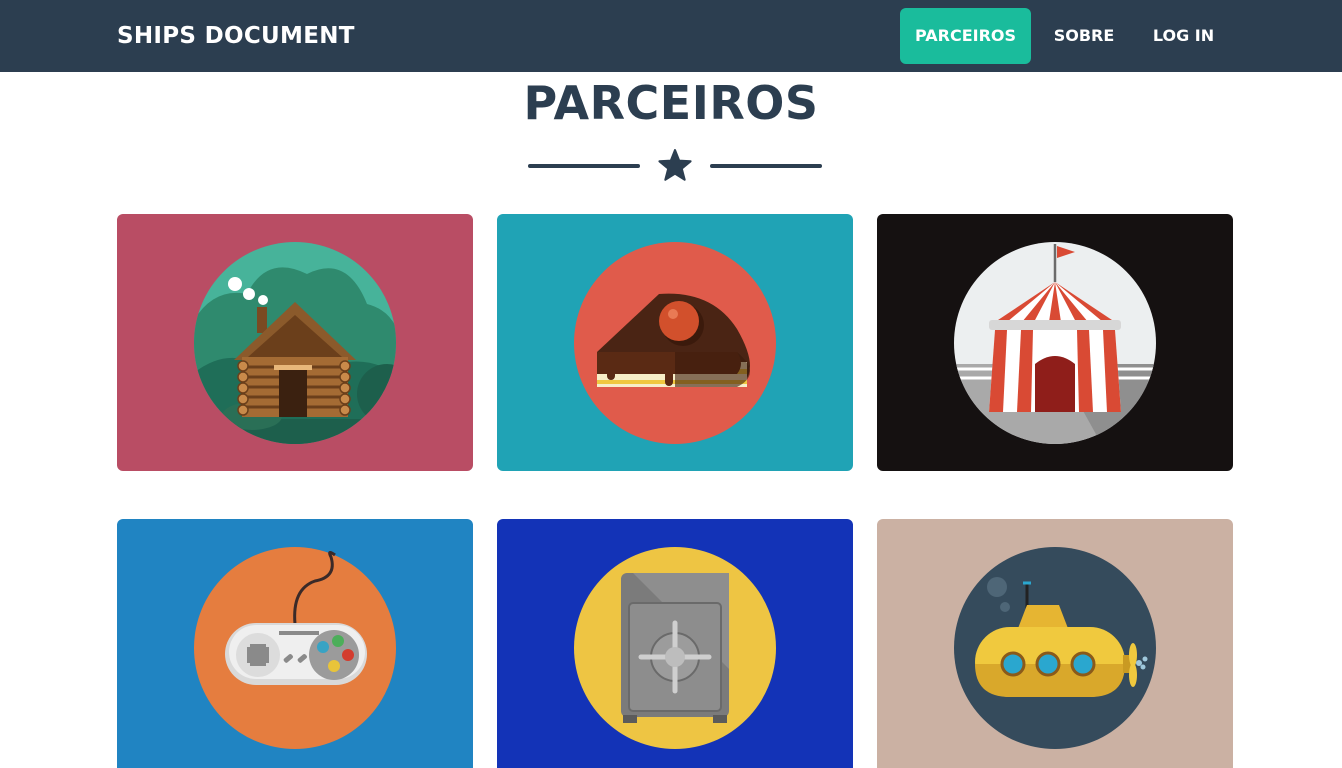  What do you see at coordinates (236, 36) in the screenshot?
I see `brand-link: SHIPS DOCUMENT` at bounding box center [236, 36].